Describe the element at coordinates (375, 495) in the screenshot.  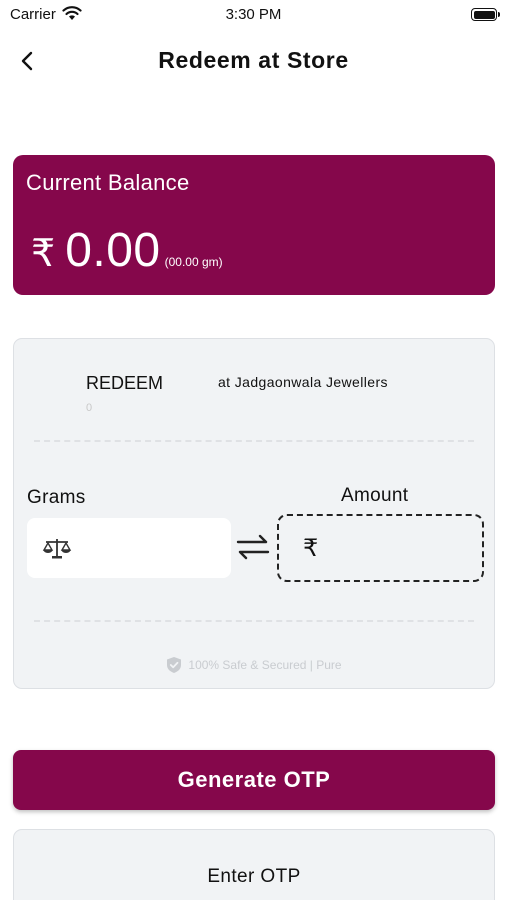
I see `amount-label: Amount` at that location.